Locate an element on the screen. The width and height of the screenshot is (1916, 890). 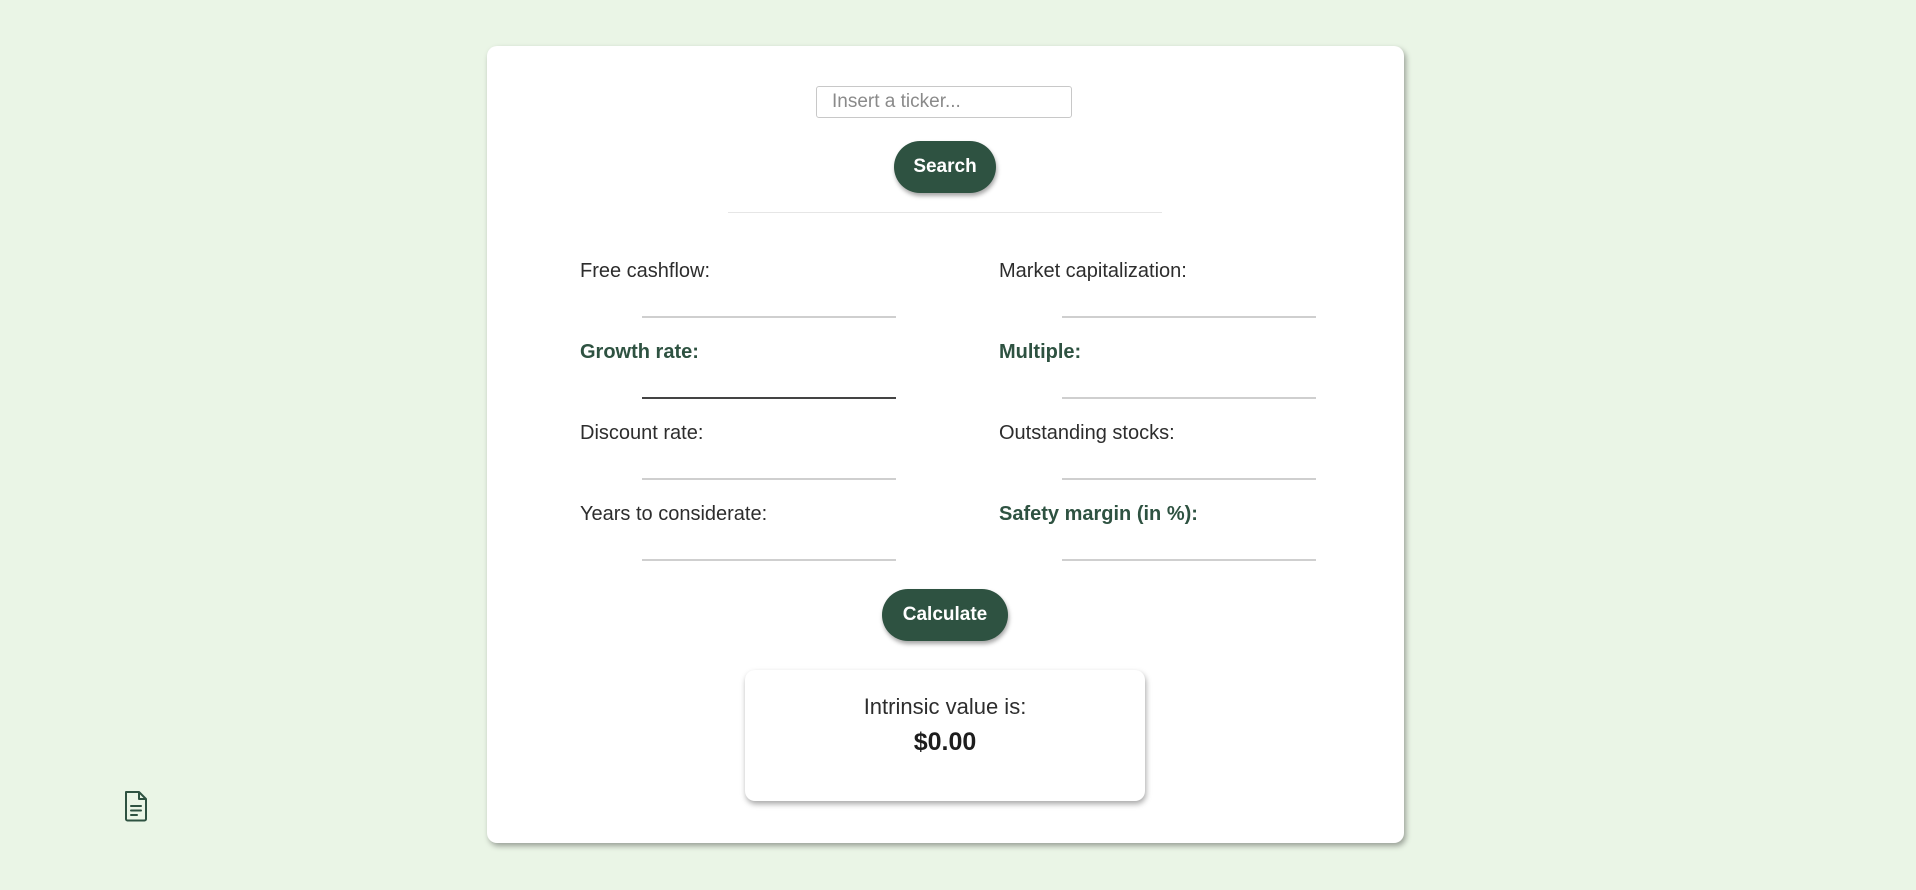
outstanding-stocks-input is located at coordinates (1189, 479).